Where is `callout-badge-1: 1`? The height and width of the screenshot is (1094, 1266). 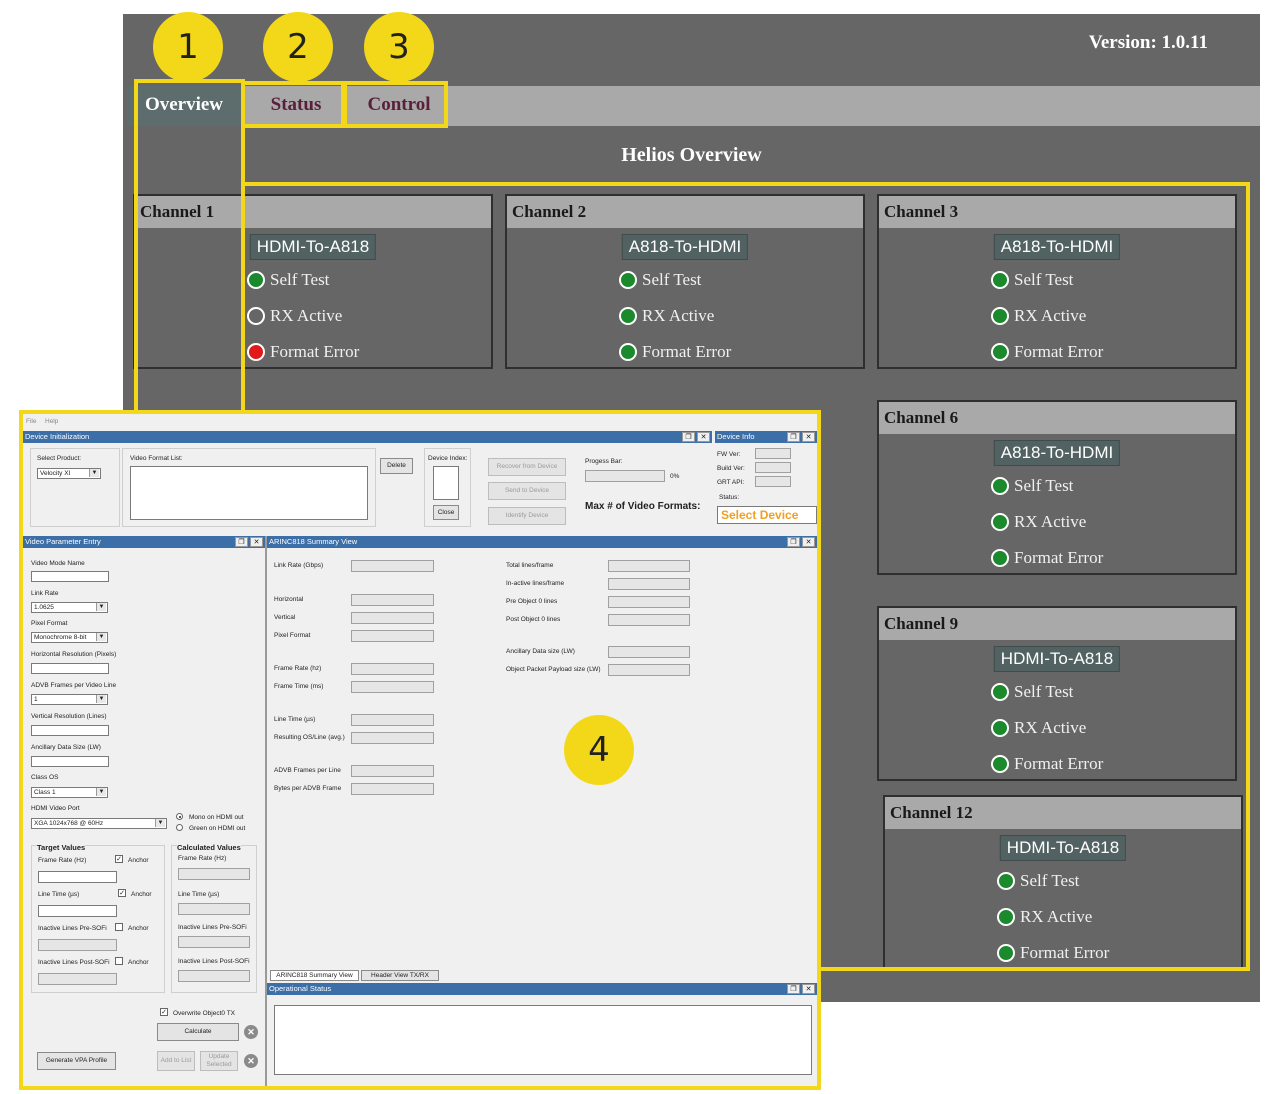
callout-badge-1: 1 is located at coordinates (188, 47).